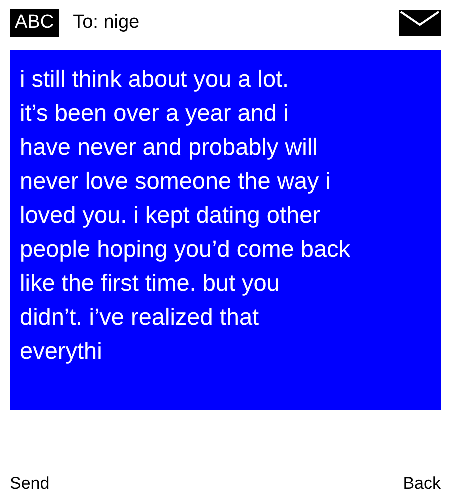 This screenshot has height=500, width=450. What do you see at coordinates (420, 23) in the screenshot?
I see `envelope-icon` at bounding box center [420, 23].